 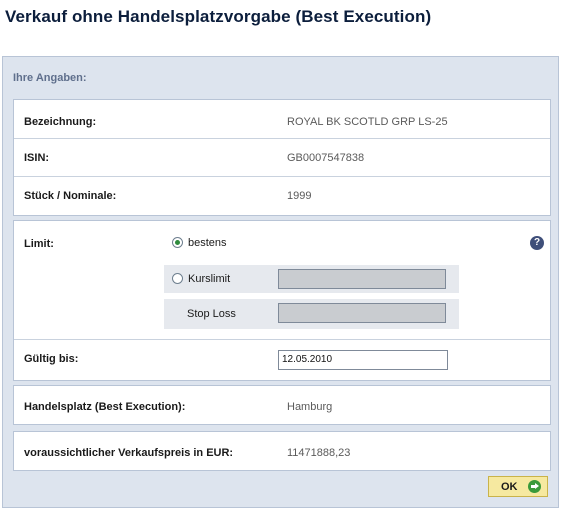 I want to click on kurslimit-label: Kurslimit, so click(x=209, y=279).